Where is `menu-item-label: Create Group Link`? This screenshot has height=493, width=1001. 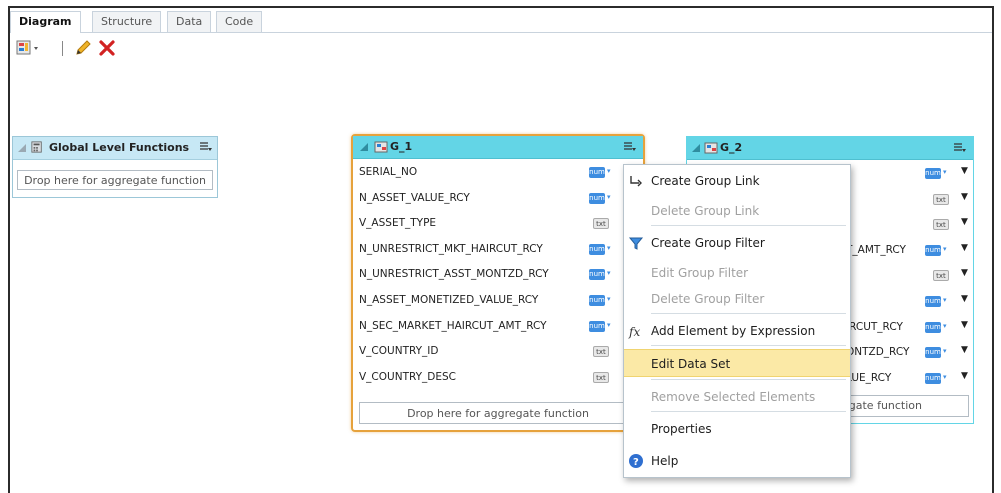
menu-item-label: Create Group Link is located at coordinates (705, 181).